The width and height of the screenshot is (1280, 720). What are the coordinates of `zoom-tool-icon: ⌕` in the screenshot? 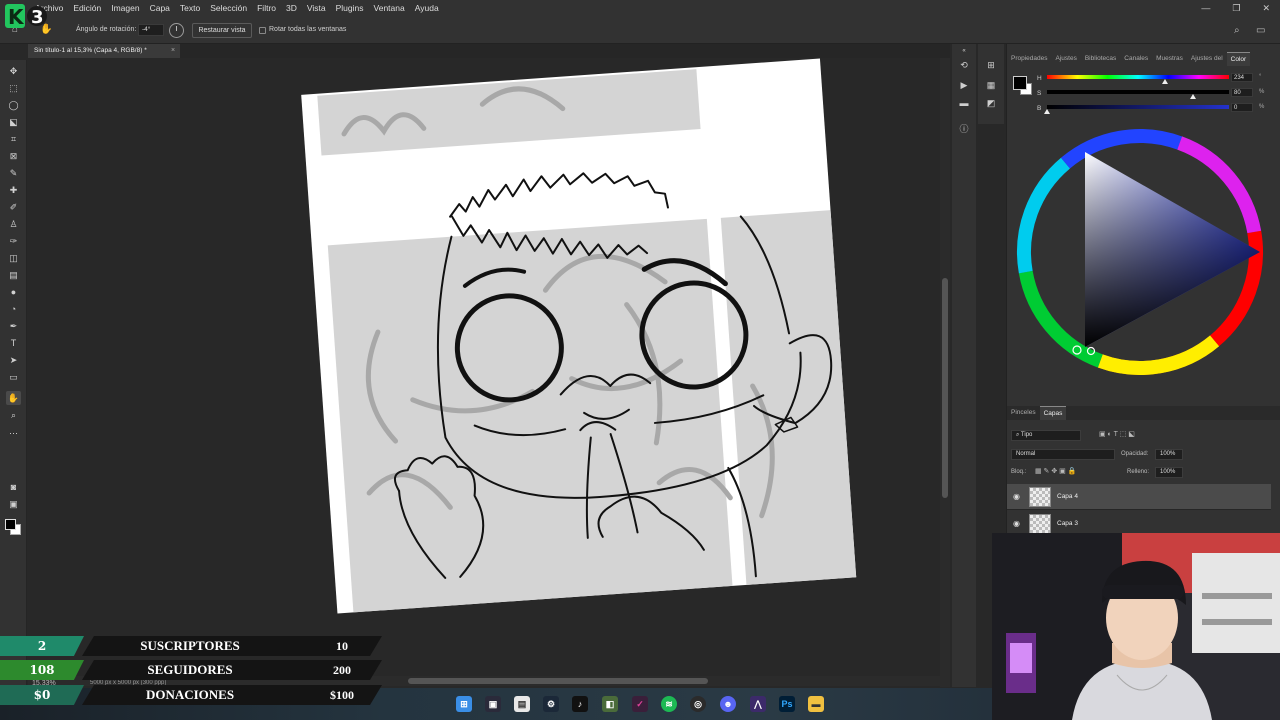 It's located at (13, 415).